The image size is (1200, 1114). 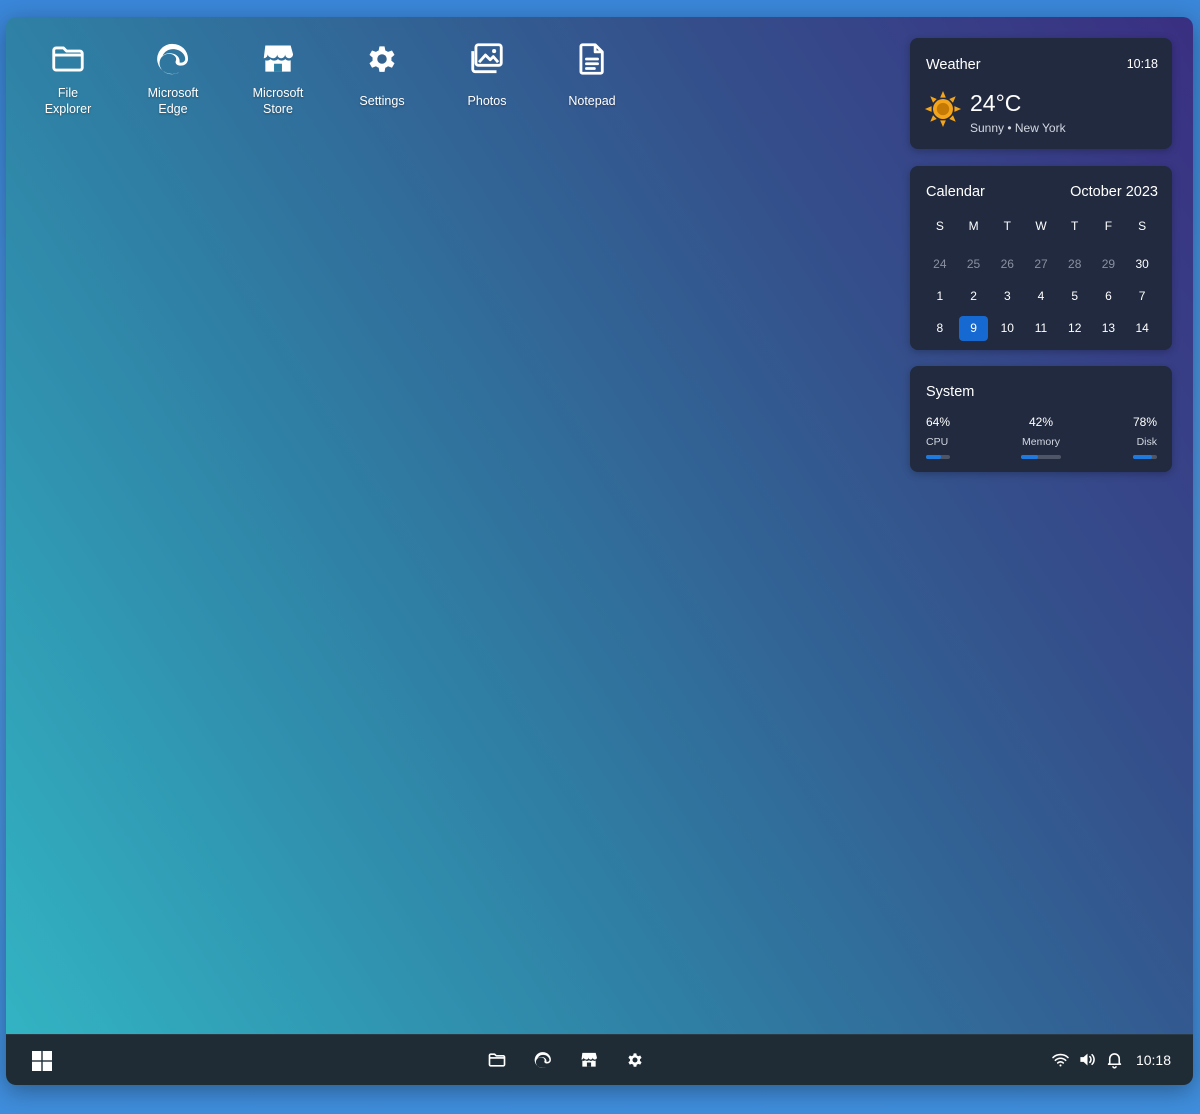 What do you see at coordinates (1109, 328) in the screenshot?
I see `calendar-day: 13` at bounding box center [1109, 328].